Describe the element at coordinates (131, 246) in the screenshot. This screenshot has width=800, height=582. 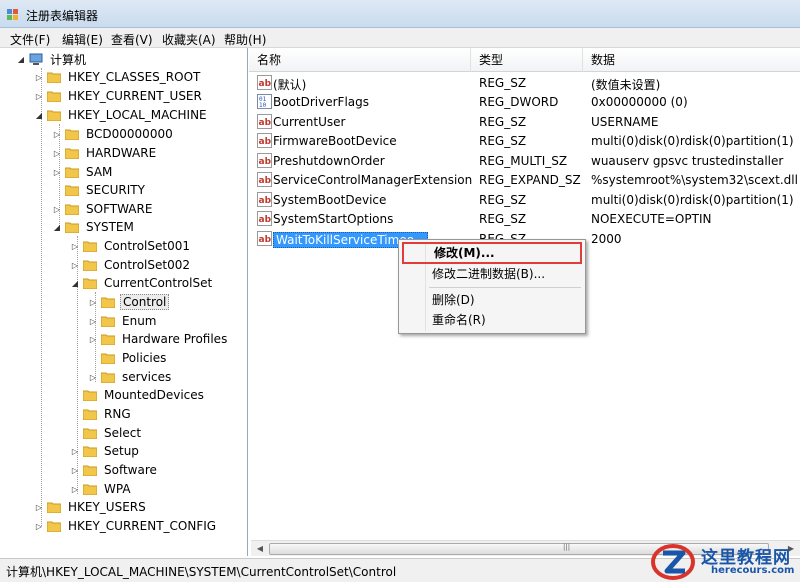
I see `tree-item-controlset001: ▷ ControlSet001` at that location.